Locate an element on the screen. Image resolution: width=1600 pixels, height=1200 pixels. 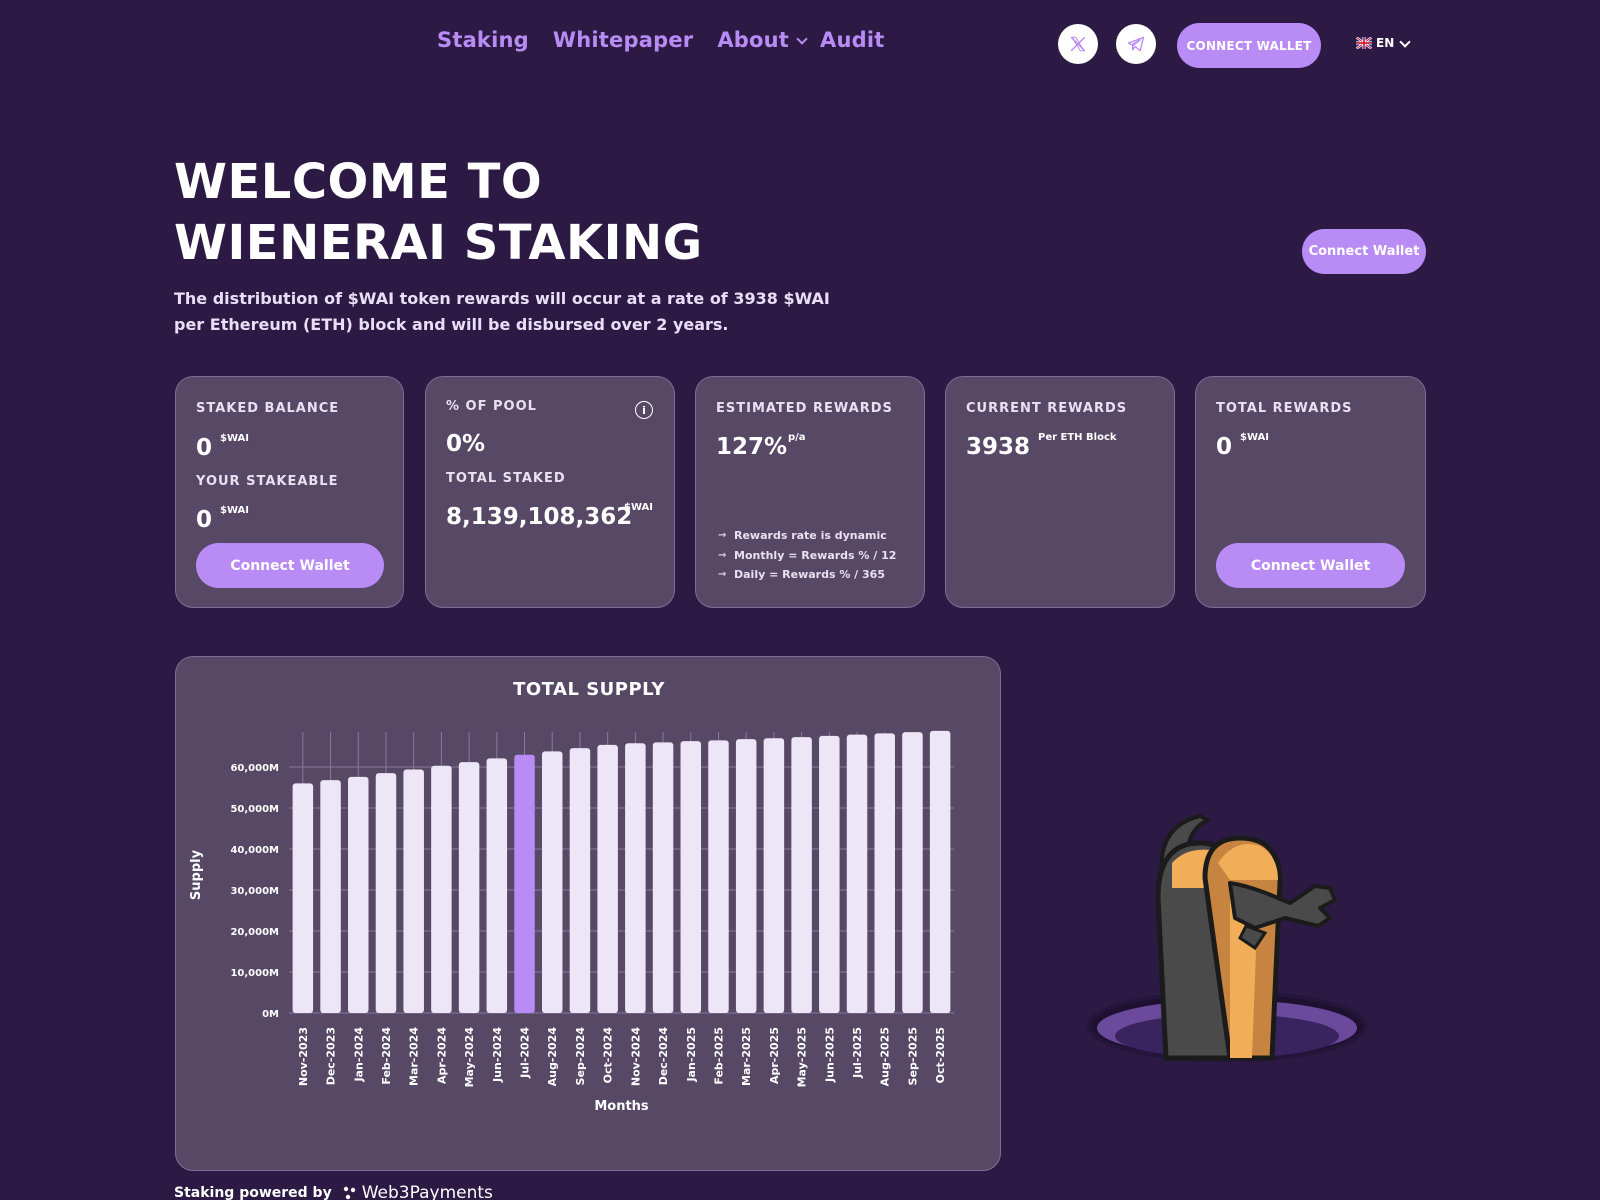
y-tick-label: 40,000M is located at coordinates (254, 850).